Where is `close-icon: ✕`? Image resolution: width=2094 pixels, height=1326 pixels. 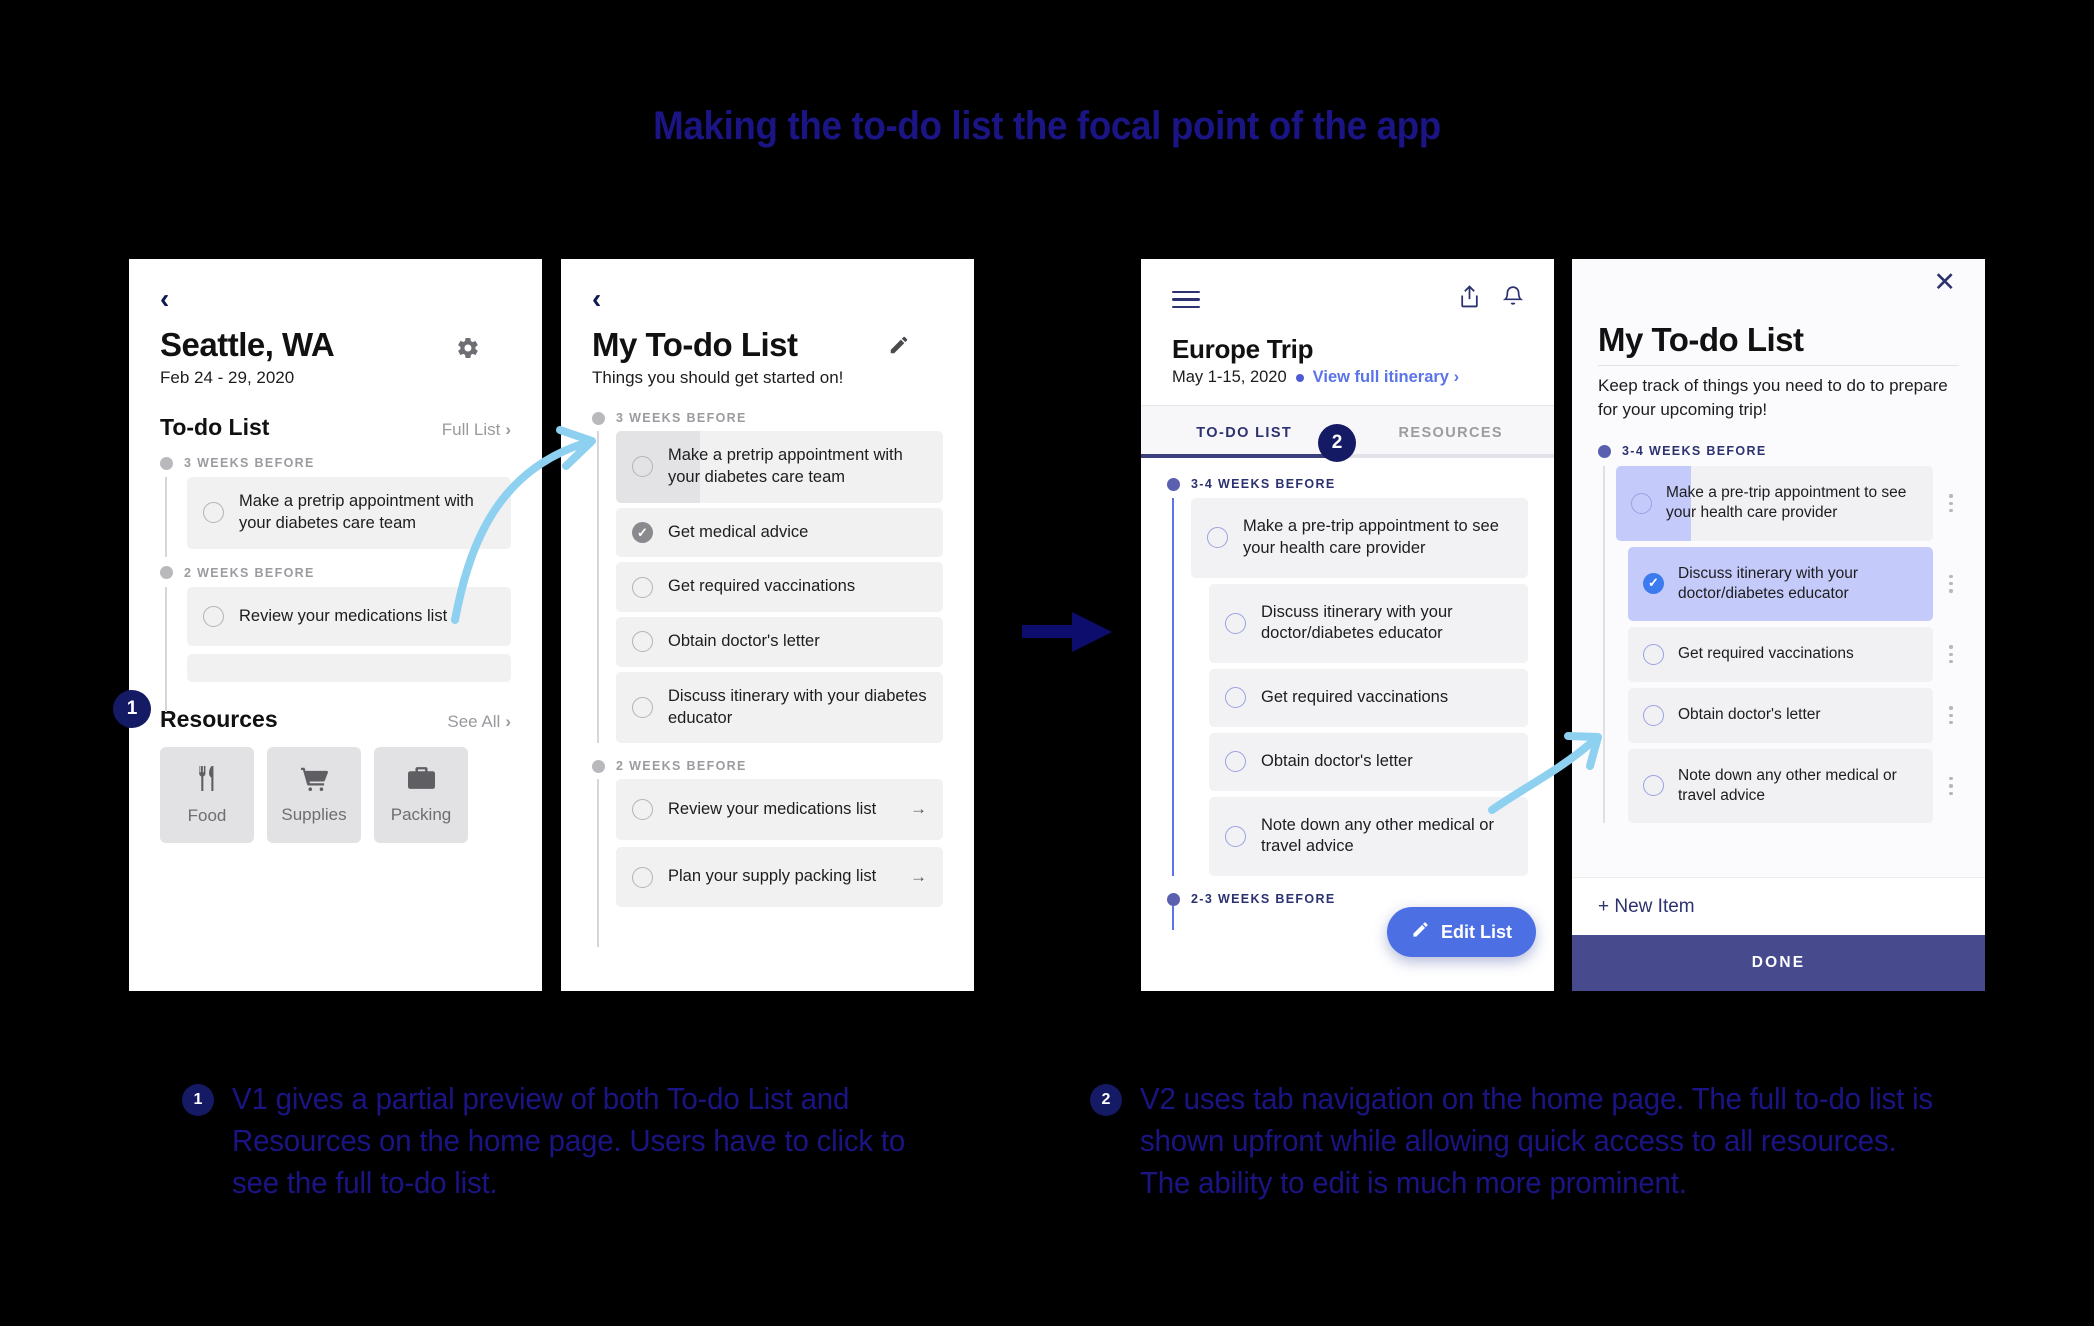
close-icon: ✕ is located at coordinates (1944, 282).